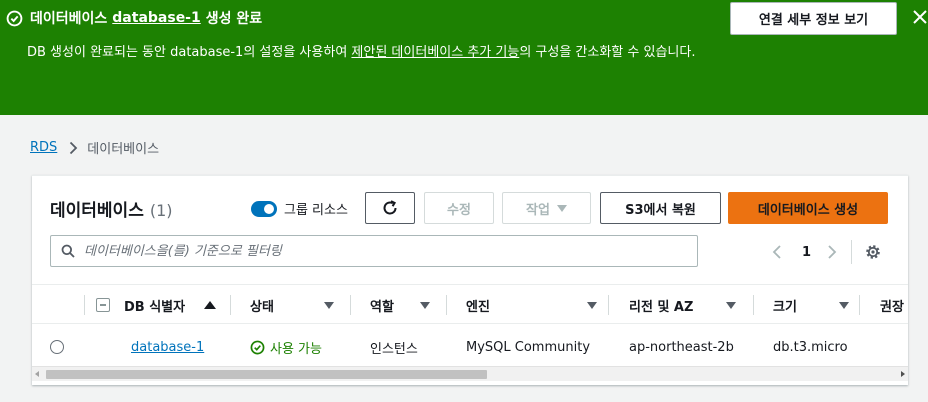  What do you see at coordinates (210, 305) in the screenshot?
I see `sort-ascending-icon` at bounding box center [210, 305].